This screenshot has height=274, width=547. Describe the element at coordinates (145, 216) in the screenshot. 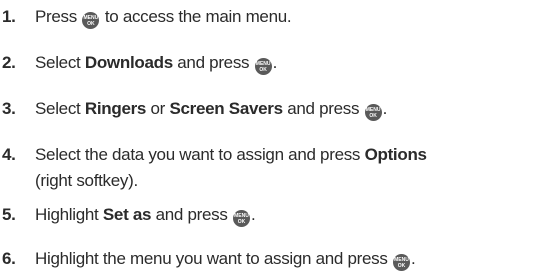

I see `step-text: Highlight Set as and press MENU OK.` at that location.